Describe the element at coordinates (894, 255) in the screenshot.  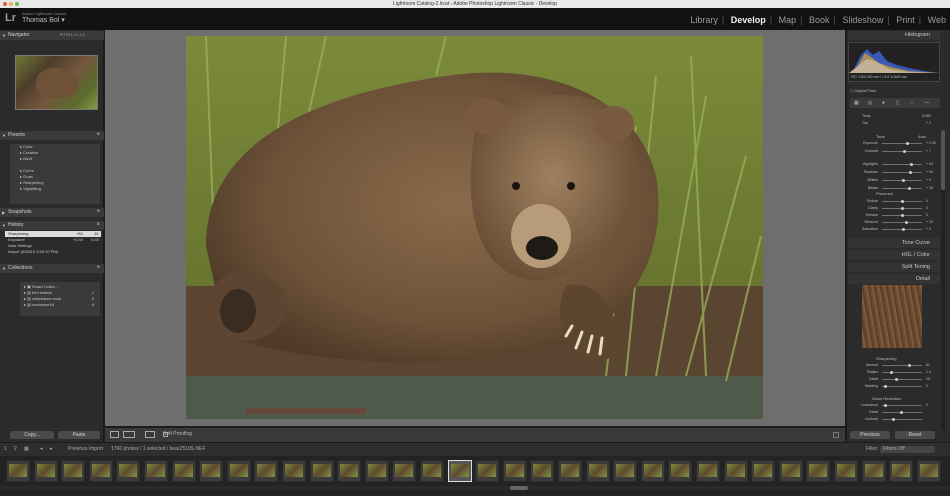
I see `section-hsl-color: HSL / Color` at that location.